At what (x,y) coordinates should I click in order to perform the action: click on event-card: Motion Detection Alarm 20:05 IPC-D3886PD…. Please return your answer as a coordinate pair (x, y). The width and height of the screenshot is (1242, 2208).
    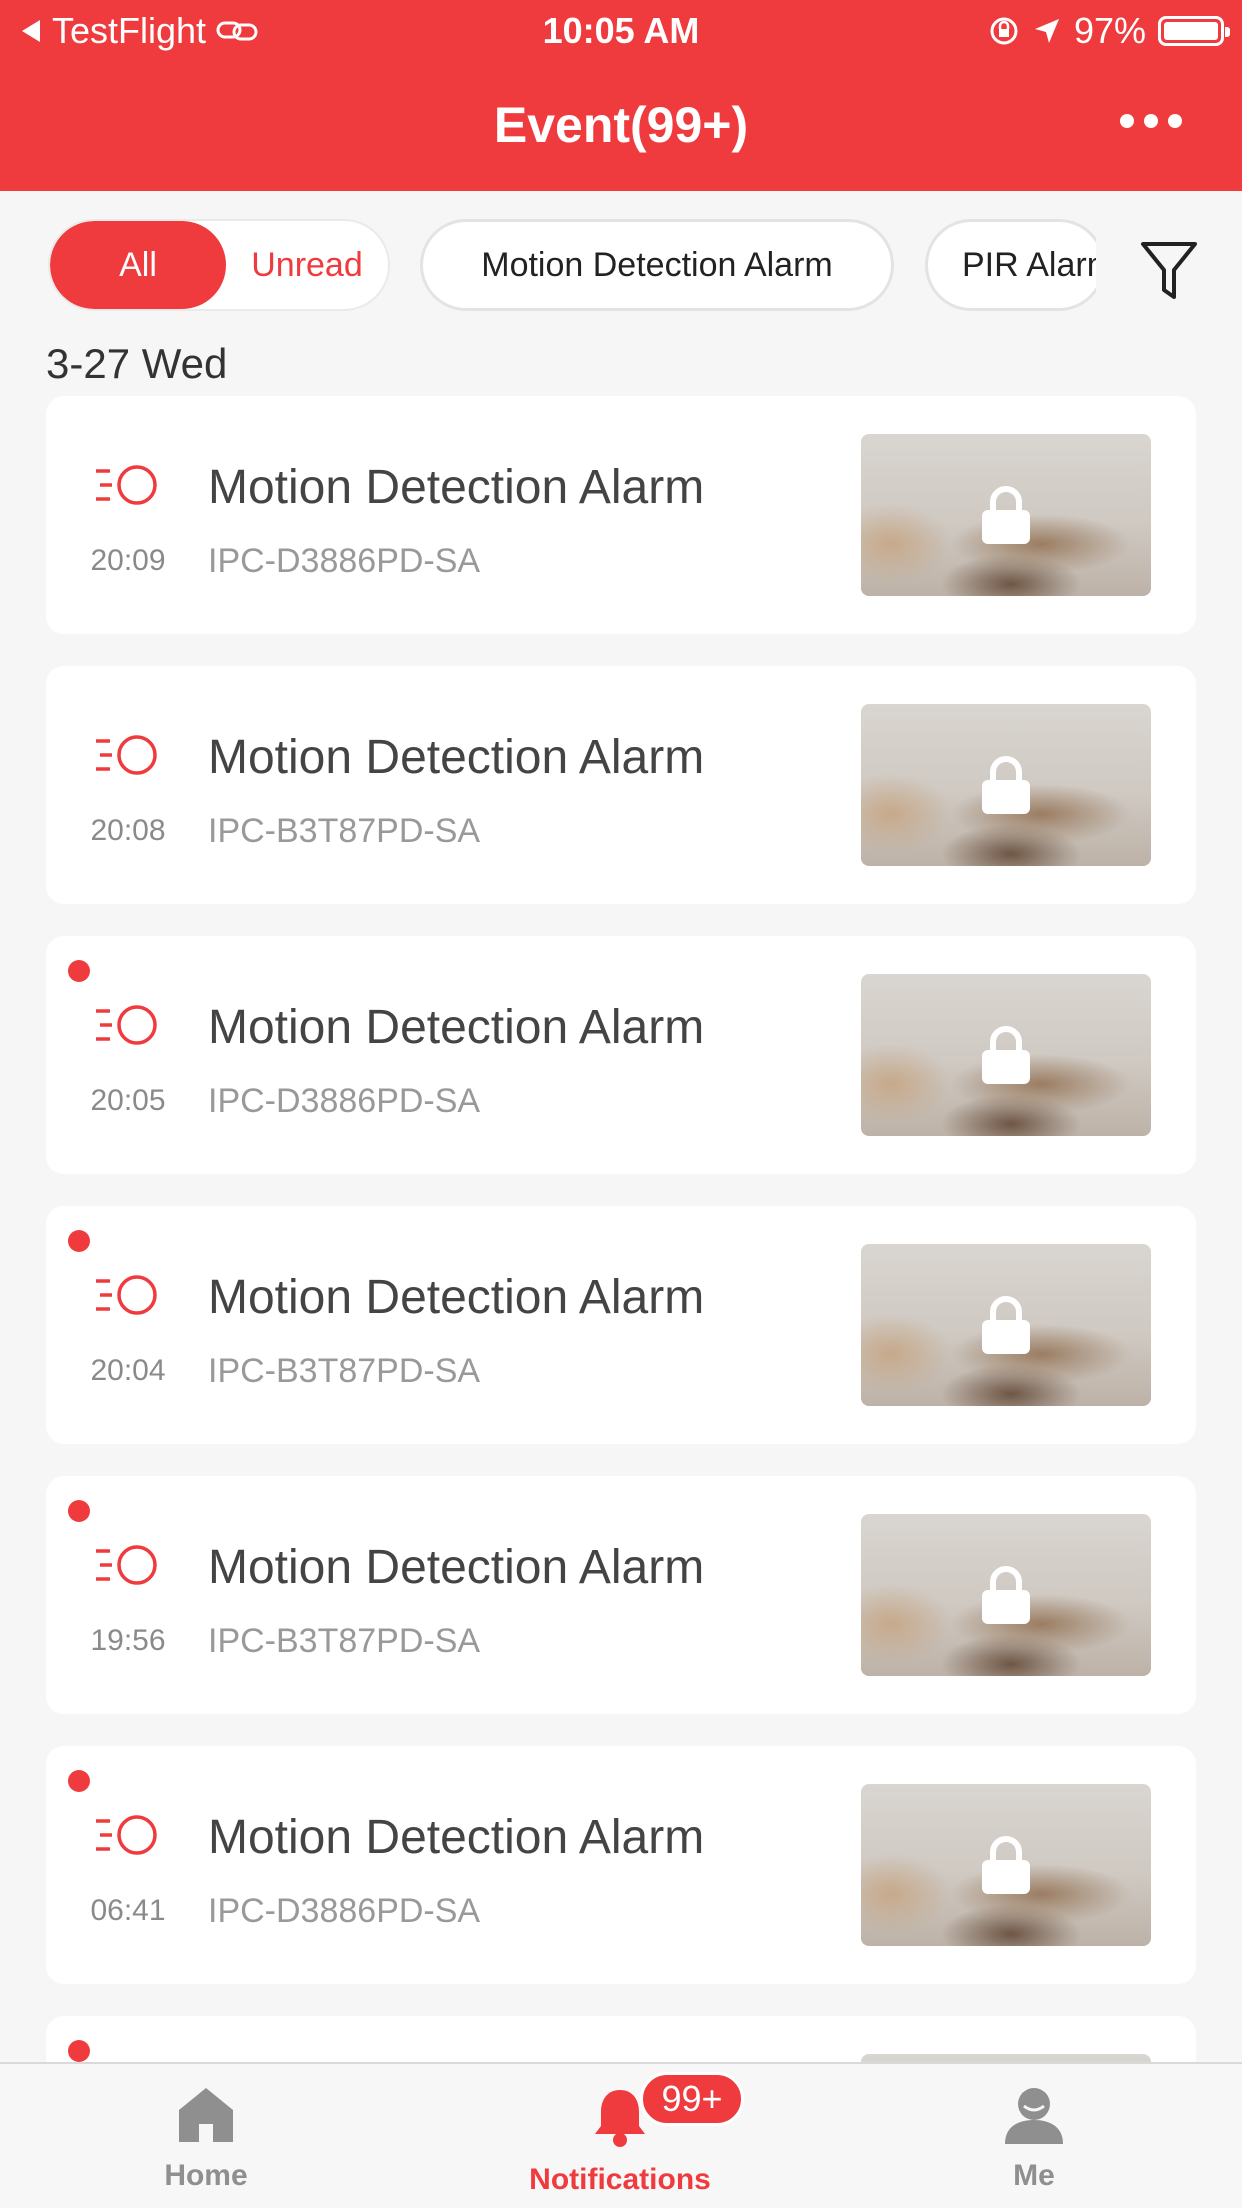
    Looking at the image, I should click on (621, 1055).